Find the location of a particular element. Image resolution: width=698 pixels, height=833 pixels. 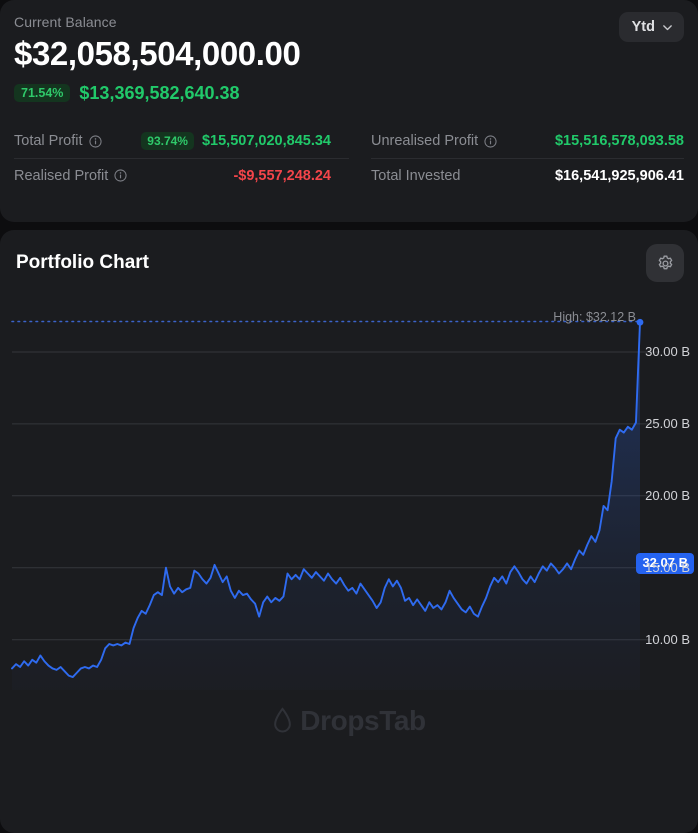

total-profit-percent-badge: 93.74% is located at coordinates (167, 141).